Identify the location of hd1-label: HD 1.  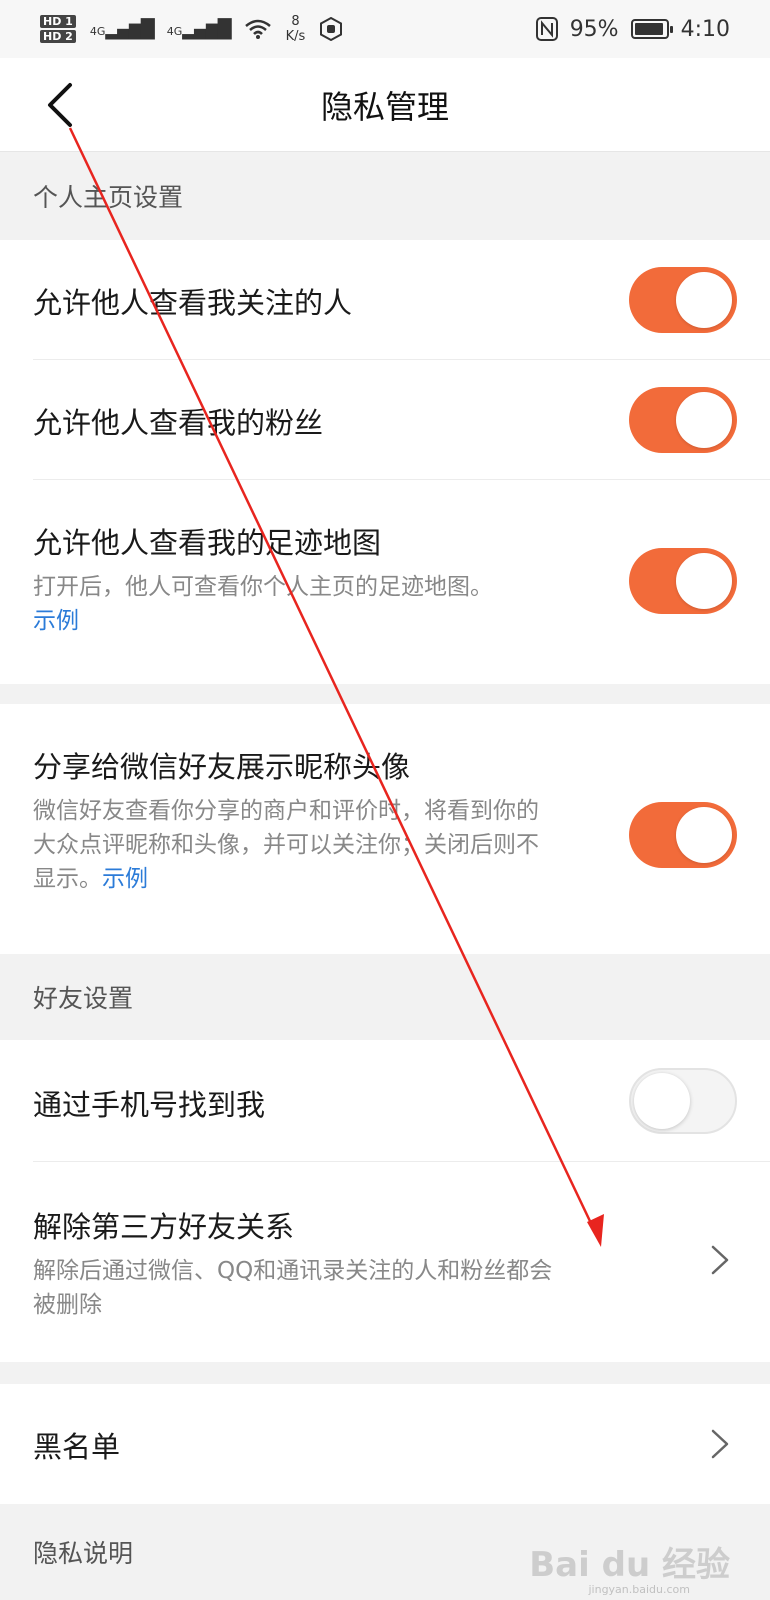
(58, 21).